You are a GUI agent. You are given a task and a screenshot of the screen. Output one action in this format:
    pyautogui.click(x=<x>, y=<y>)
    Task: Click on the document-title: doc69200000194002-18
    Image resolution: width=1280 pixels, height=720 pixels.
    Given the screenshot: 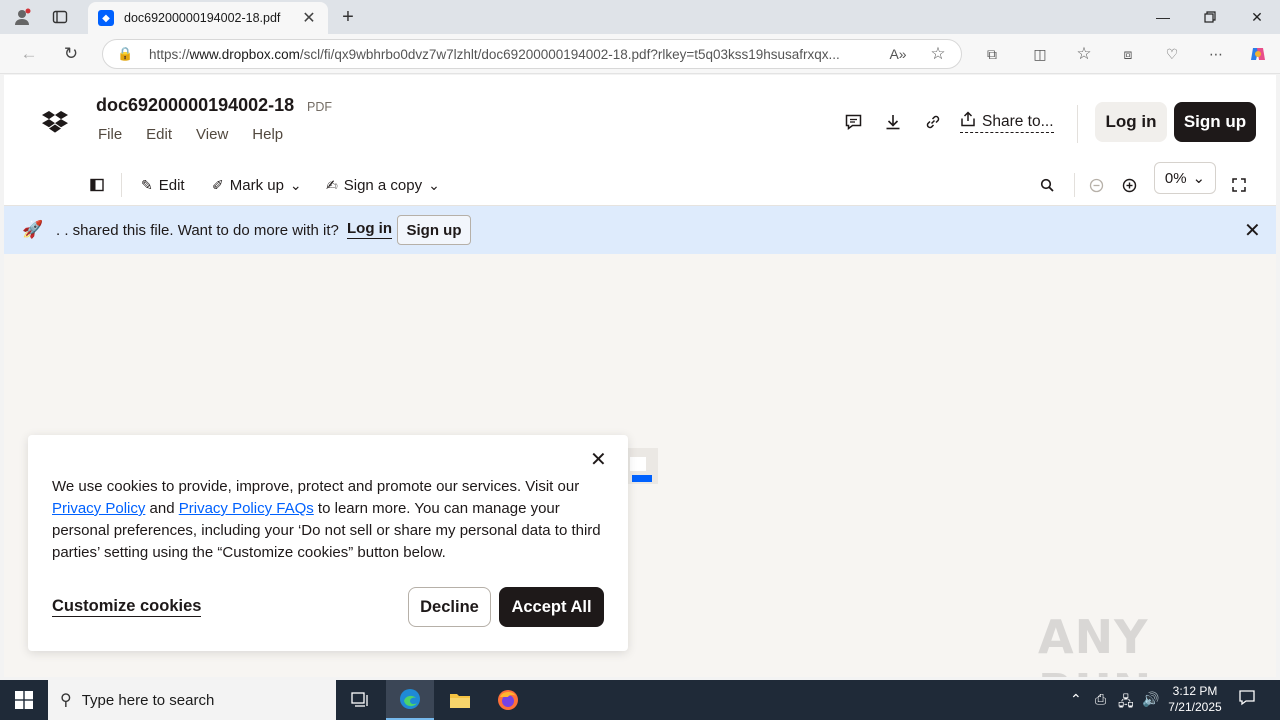 What is the action you would take?
    pyautogui.click(x=195, y=105)
    